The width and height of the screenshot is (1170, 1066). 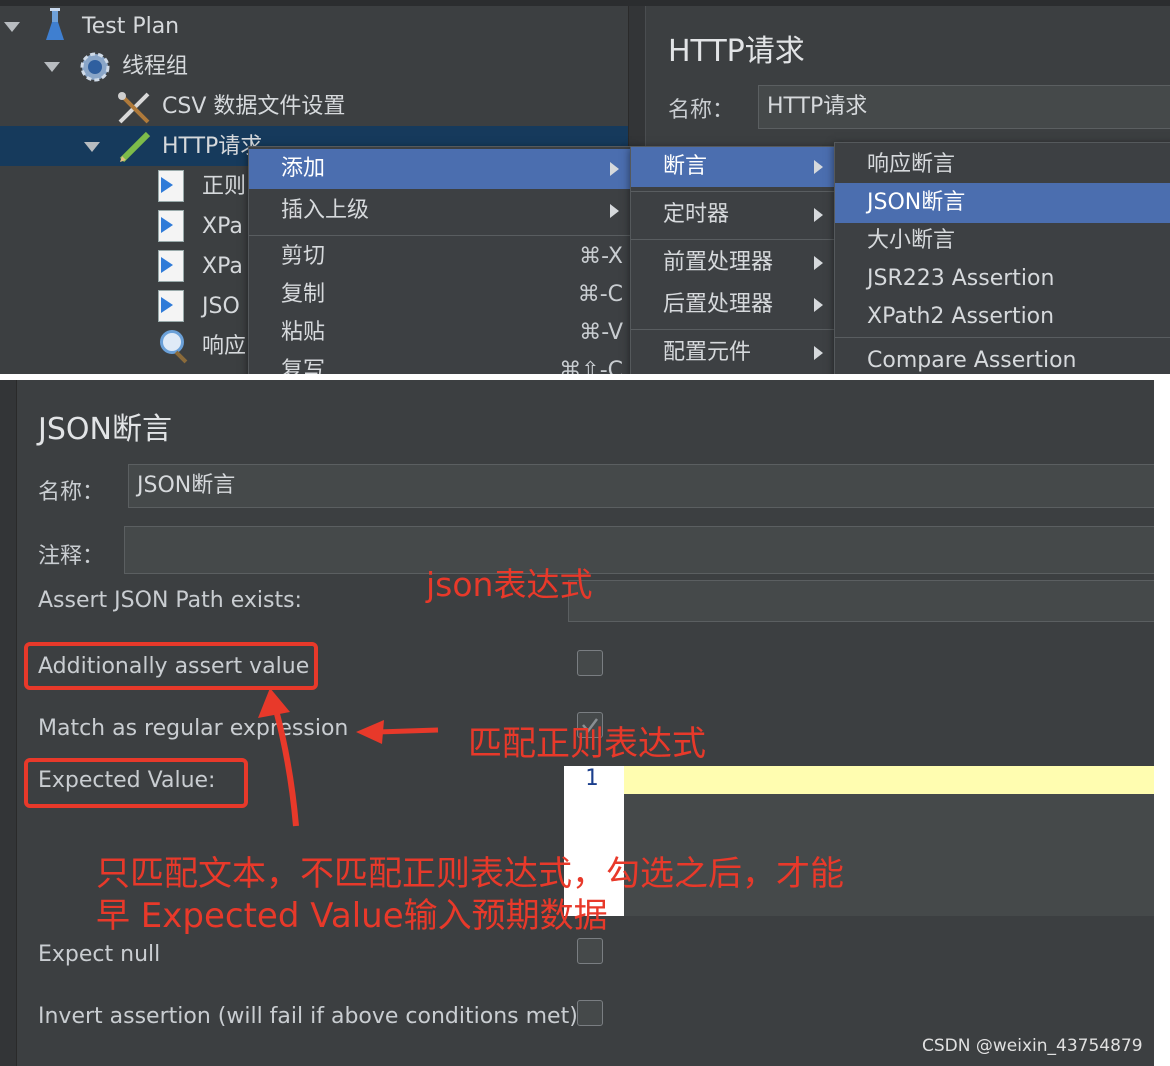 I want to click on annotation-match-regex: 匹配正则表达式, so click(x=587, y=744).